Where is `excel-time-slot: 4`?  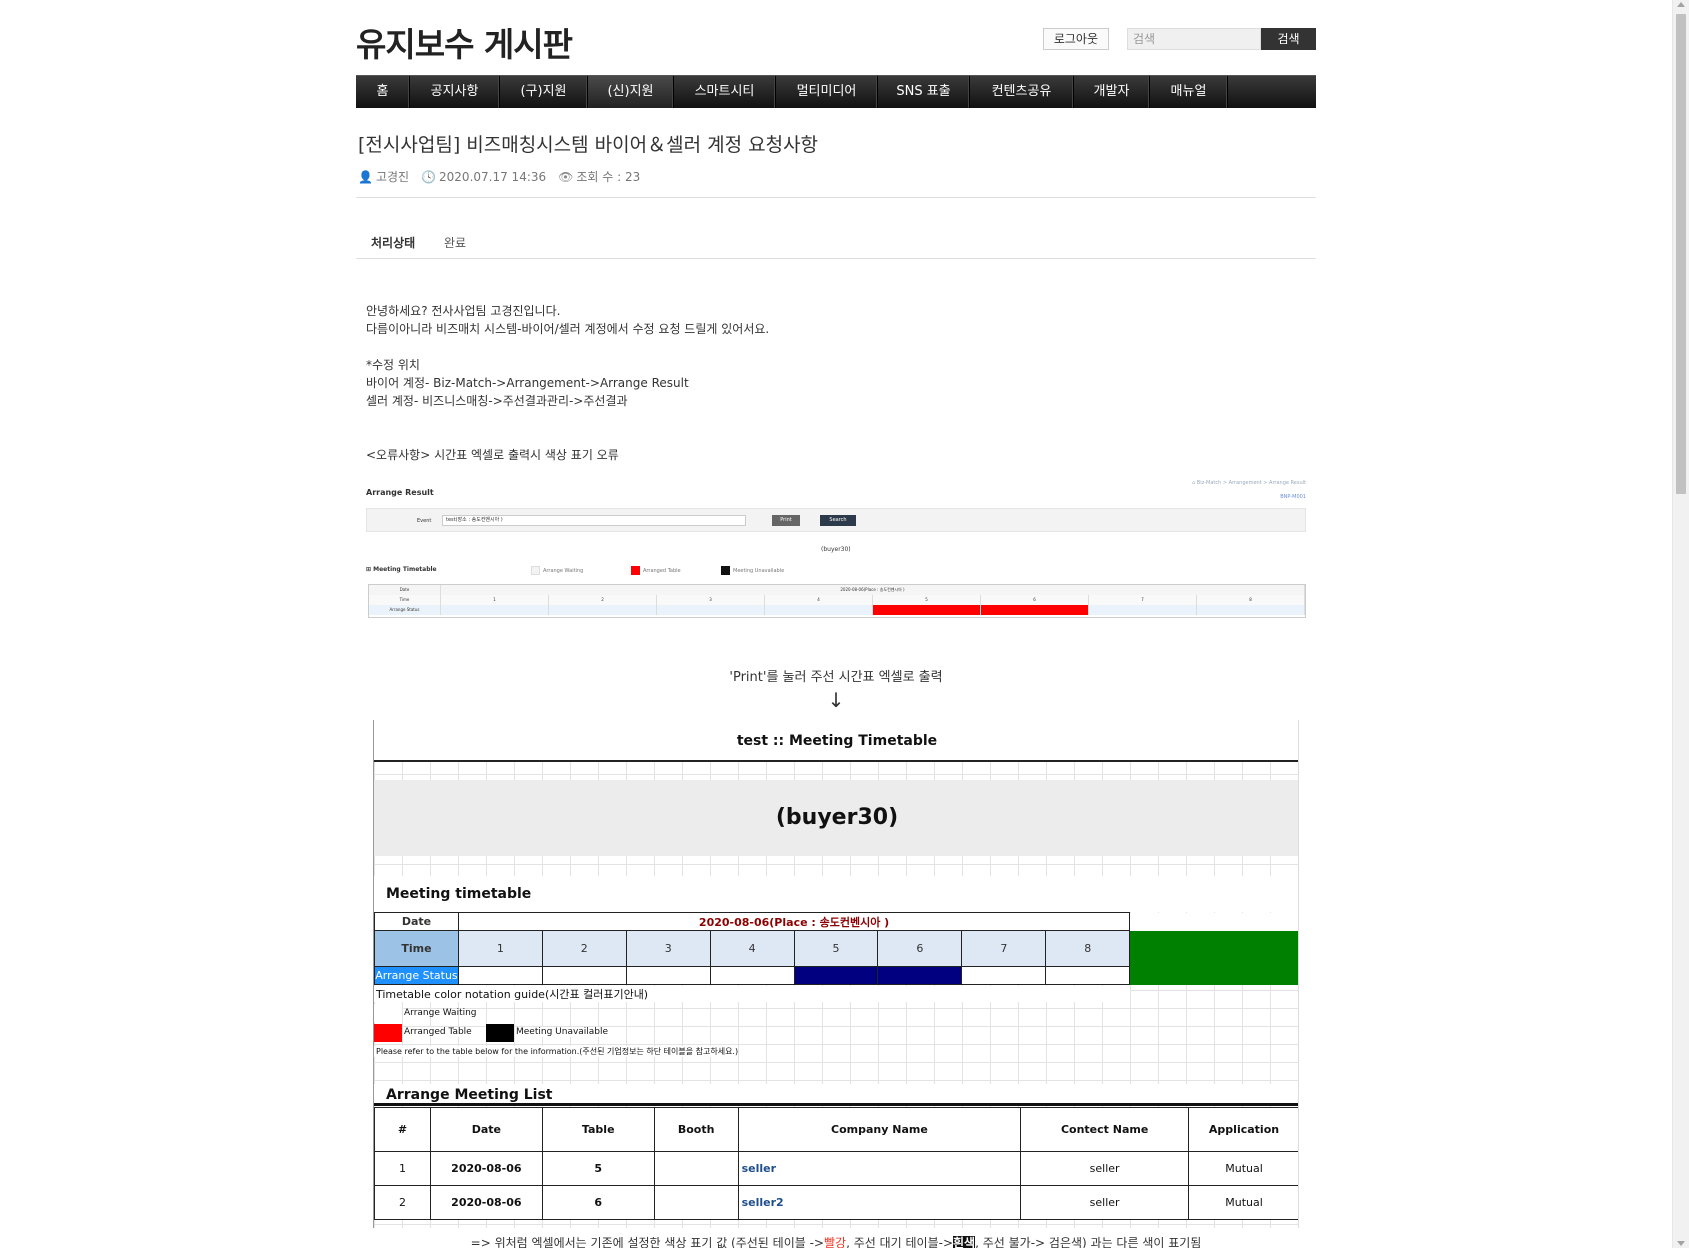 excel-time-slot: 4 is located at coordinates (752, 948).